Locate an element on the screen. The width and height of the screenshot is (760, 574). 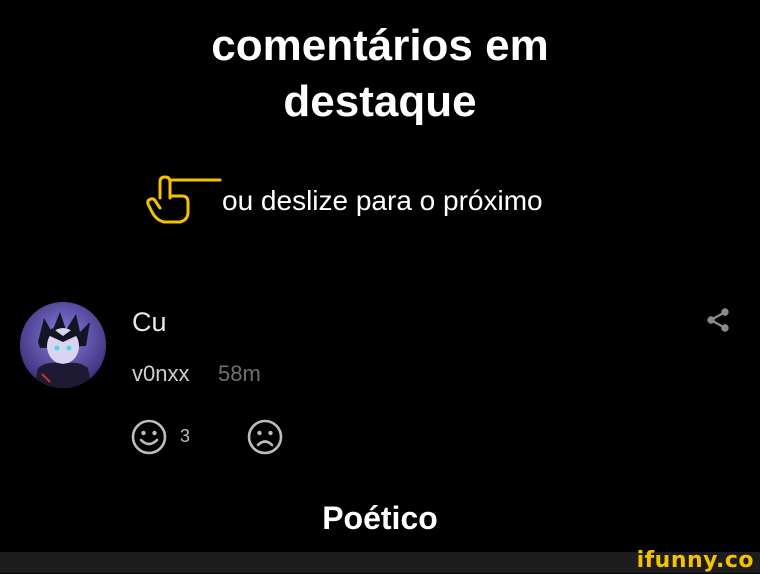
smile-count: 3 is located at coordinates (185, 436).